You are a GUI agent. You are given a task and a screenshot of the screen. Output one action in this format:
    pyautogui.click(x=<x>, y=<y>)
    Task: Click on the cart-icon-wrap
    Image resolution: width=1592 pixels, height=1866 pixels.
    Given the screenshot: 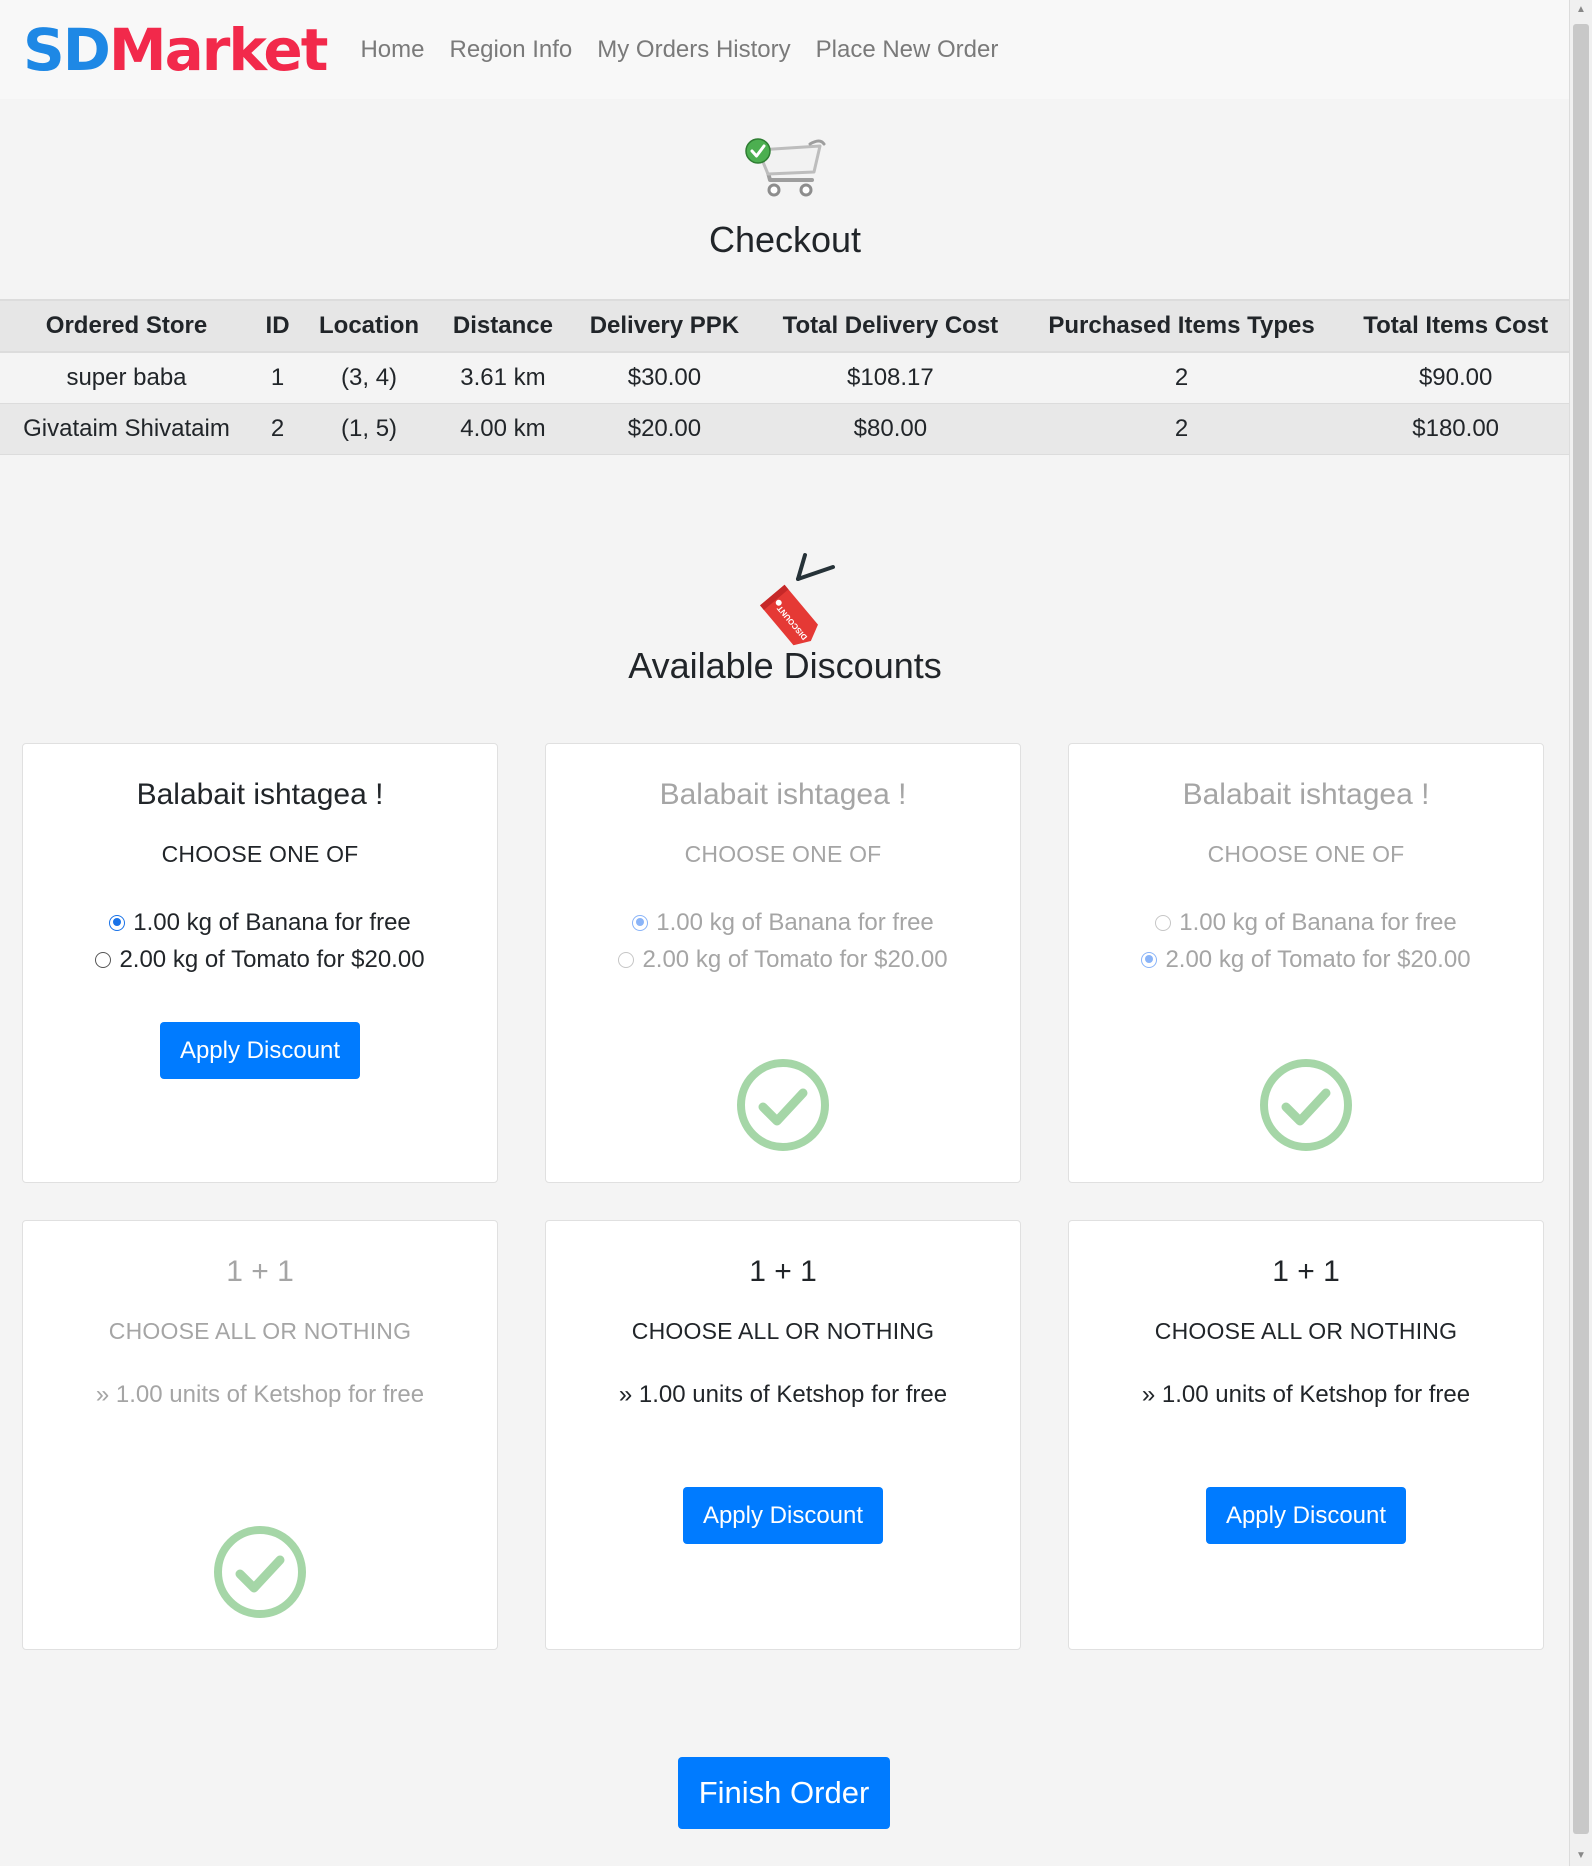 What is the action you would take?
    pyautogui.click(x=785, y=167)
    